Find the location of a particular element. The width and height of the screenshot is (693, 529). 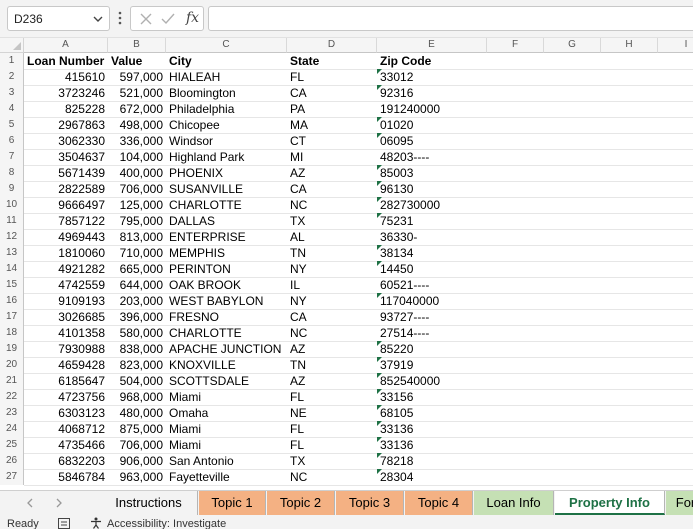

accessibility-icon is located at coordinates (96, 523).